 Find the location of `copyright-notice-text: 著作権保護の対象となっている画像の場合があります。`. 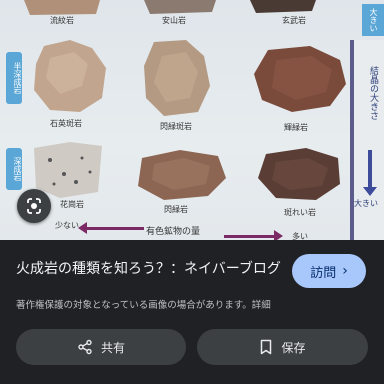

copyright-notice-text: 著作権保護の対象となっている画像の場合があります。 is located at coordinates (134, 305).